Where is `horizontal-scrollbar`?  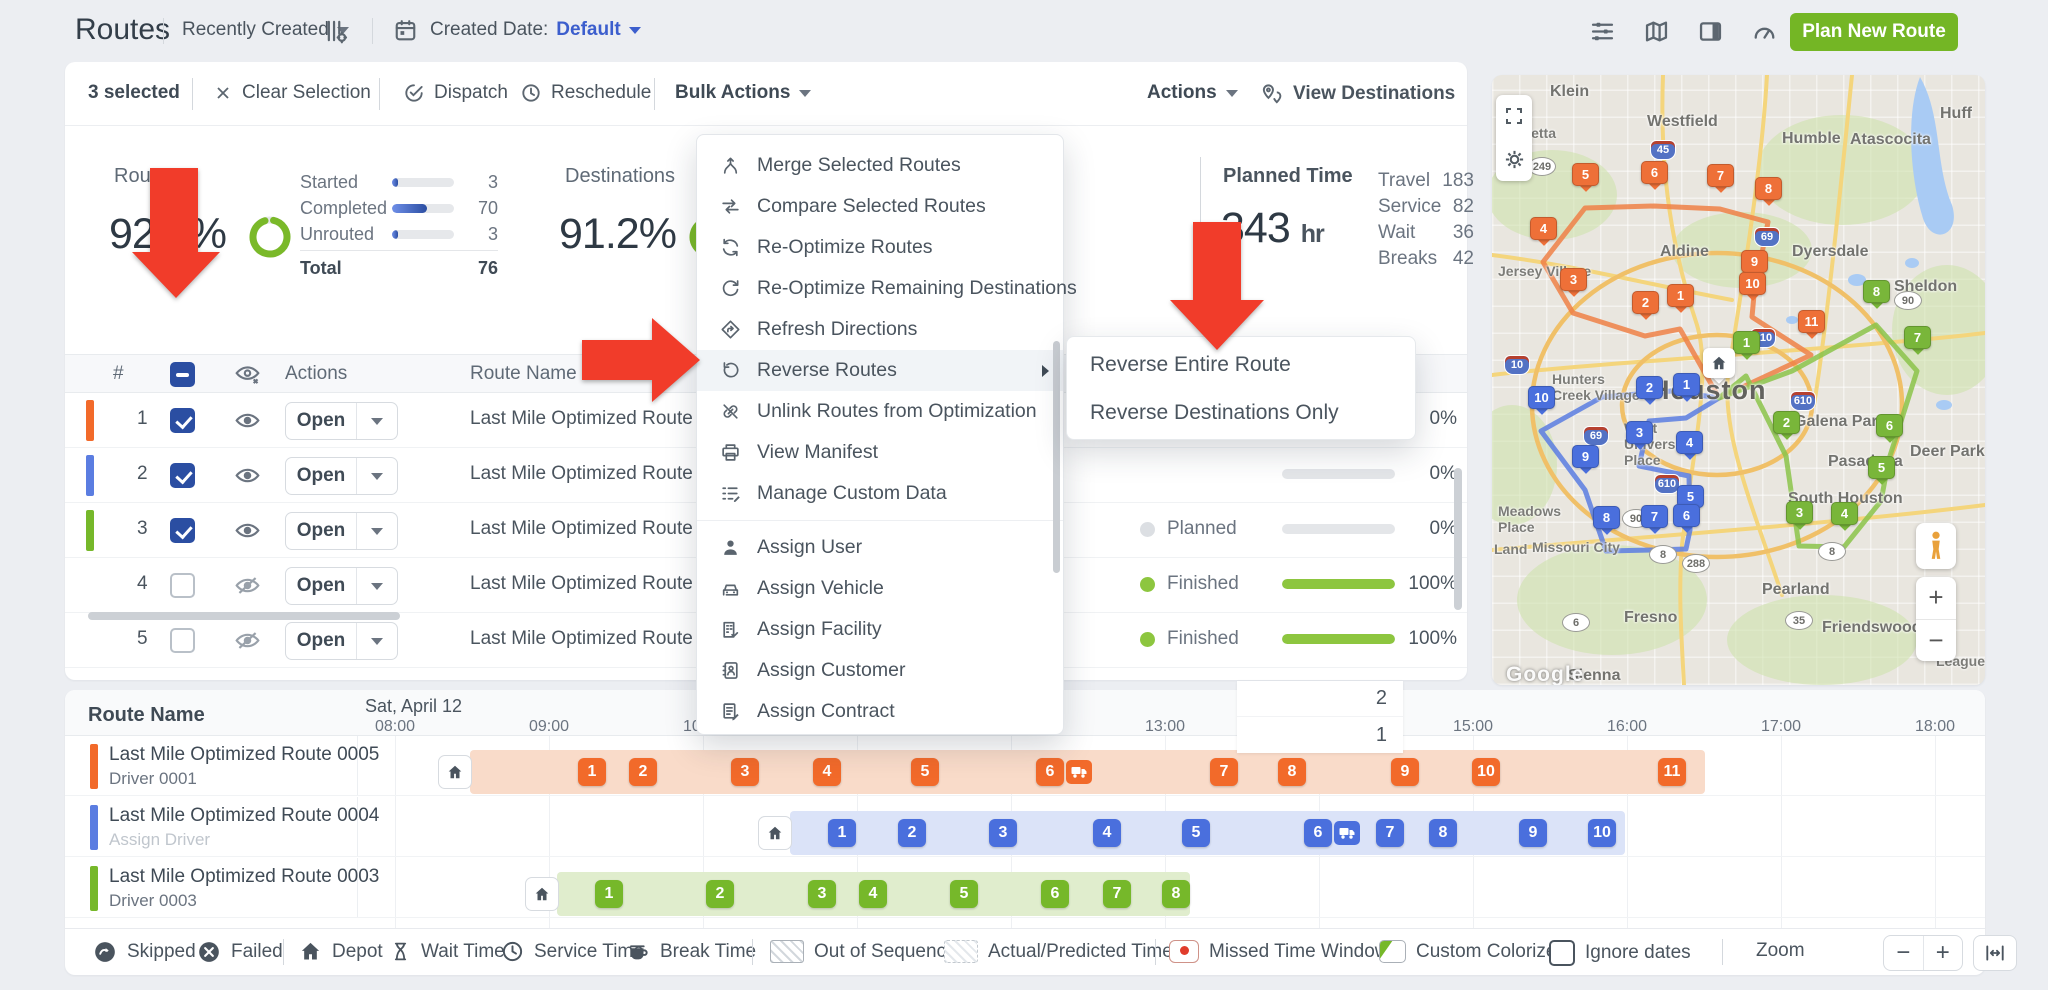
horizontal-scrollbar is located at coordinates (244, 616).